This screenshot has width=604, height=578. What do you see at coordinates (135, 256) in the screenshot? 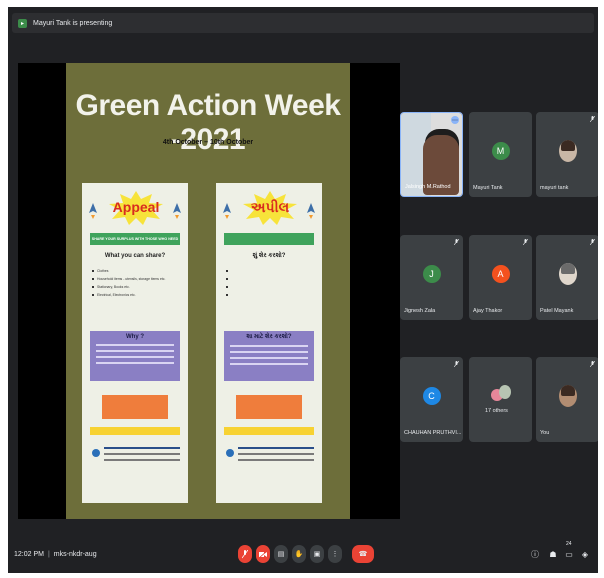
I see `share-heading: What you can share?` at bounding box center [135, 256].